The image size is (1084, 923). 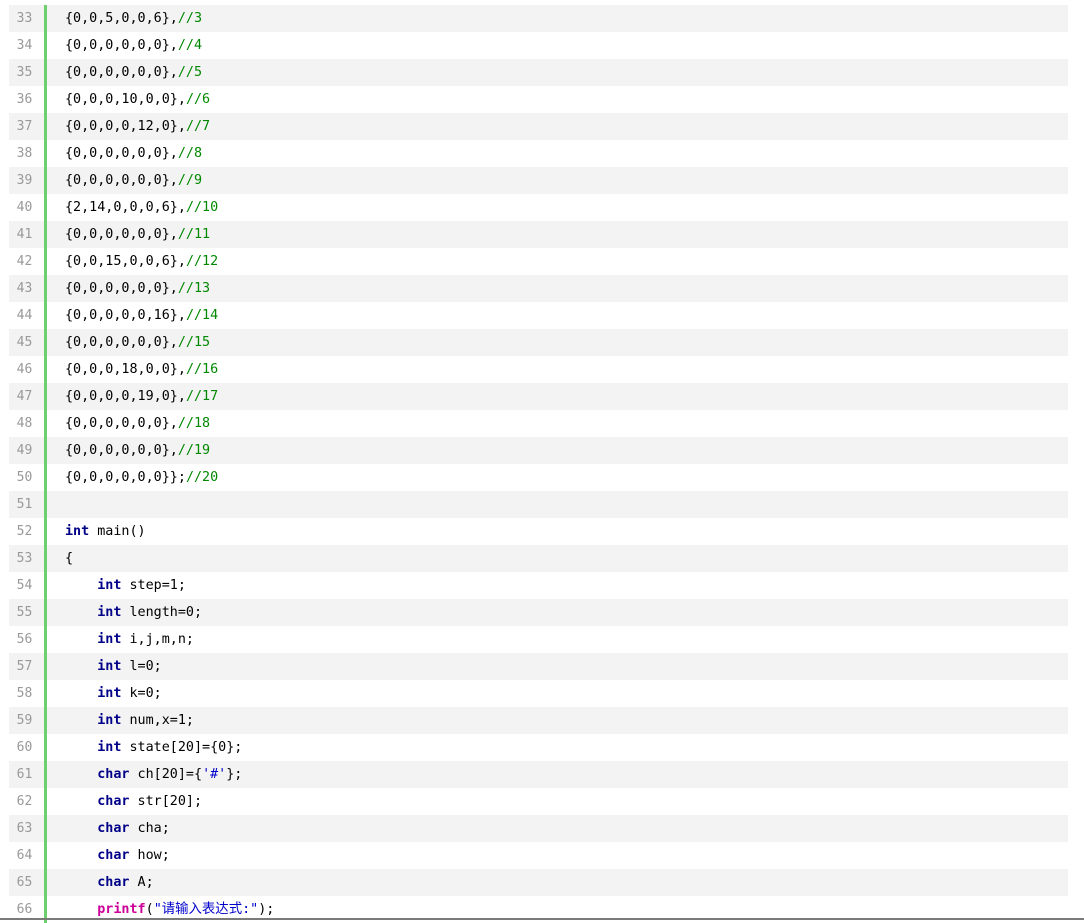 I want to click on code-text: {0,0,0,0,0,0},//11, so click(x=557, y=234).